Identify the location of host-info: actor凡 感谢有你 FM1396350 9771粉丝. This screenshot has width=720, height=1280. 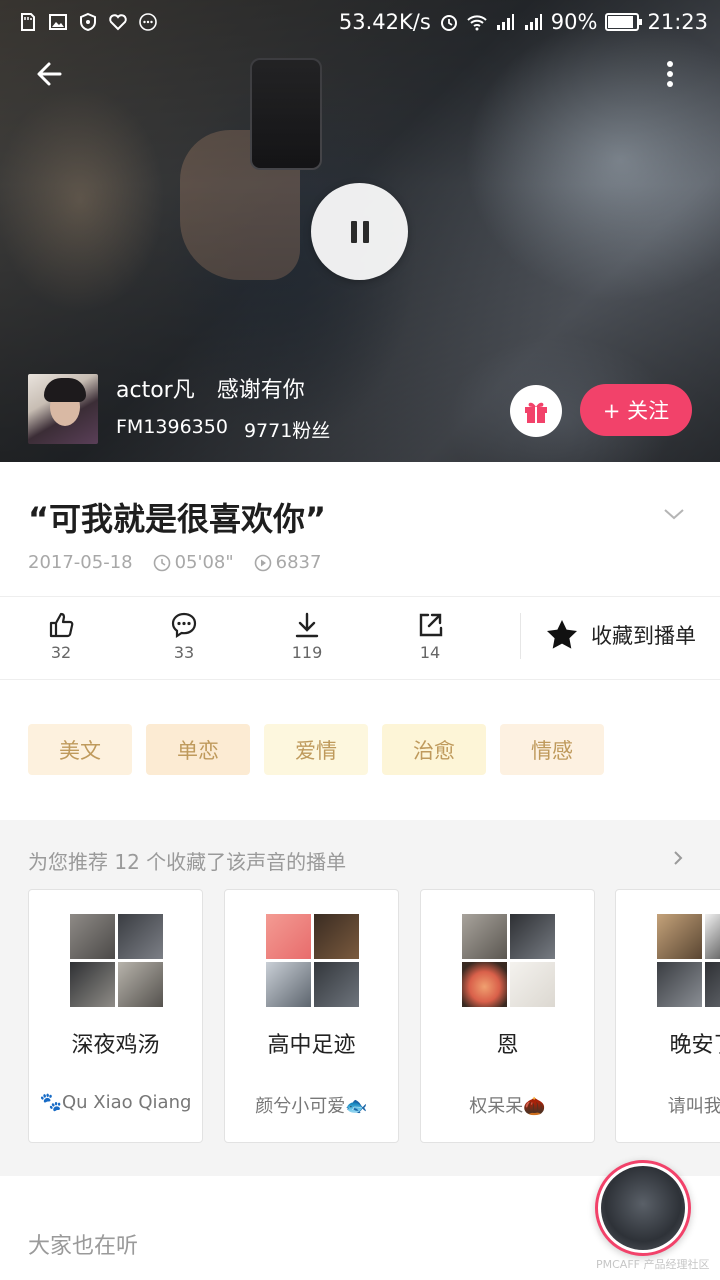
(179, 409).